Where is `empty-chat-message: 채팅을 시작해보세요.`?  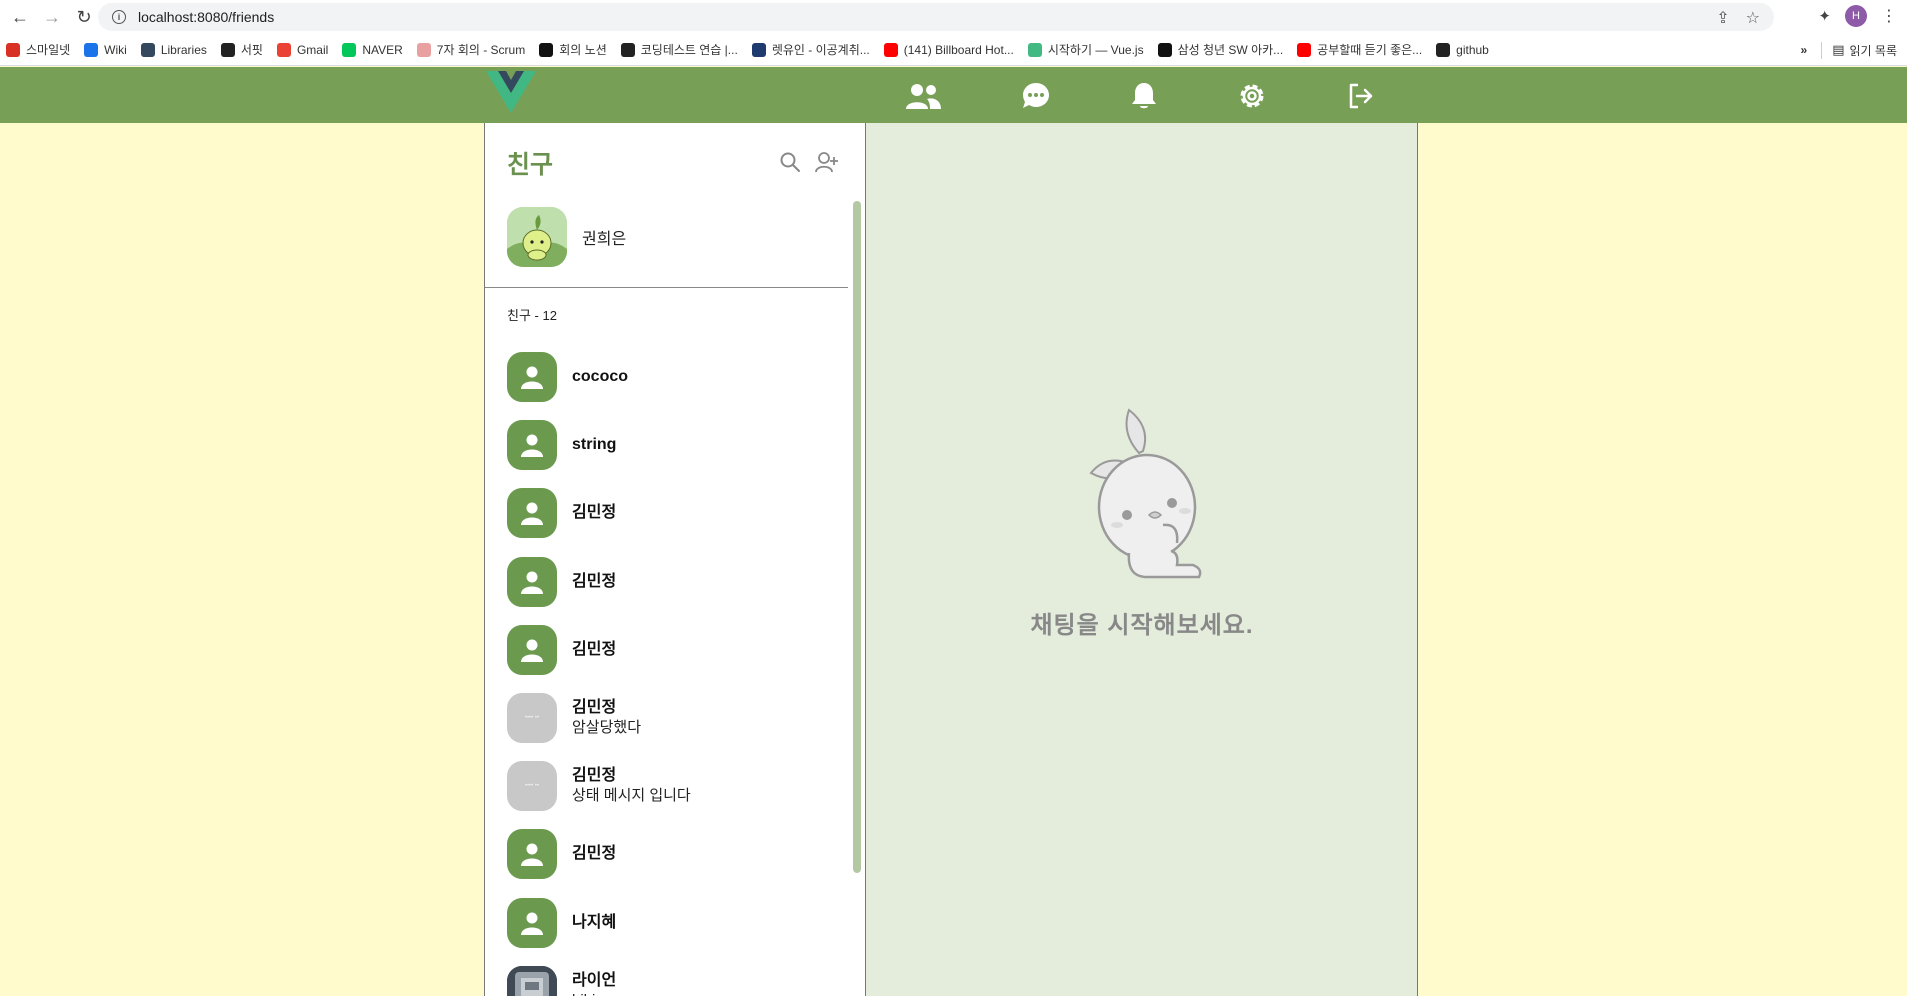
empty-chat-message: 채팅을 시작해보세요. is located at coordinates (1142, 625).